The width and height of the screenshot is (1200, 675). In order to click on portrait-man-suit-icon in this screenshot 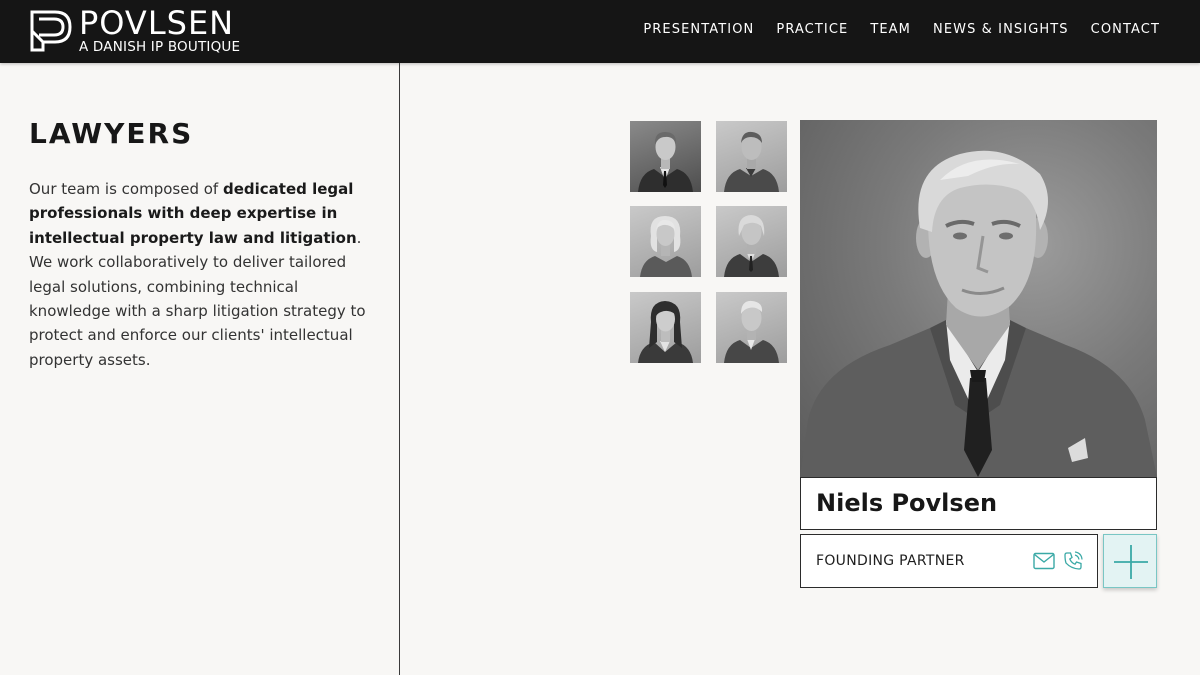, I will do `click(665, 162)`.